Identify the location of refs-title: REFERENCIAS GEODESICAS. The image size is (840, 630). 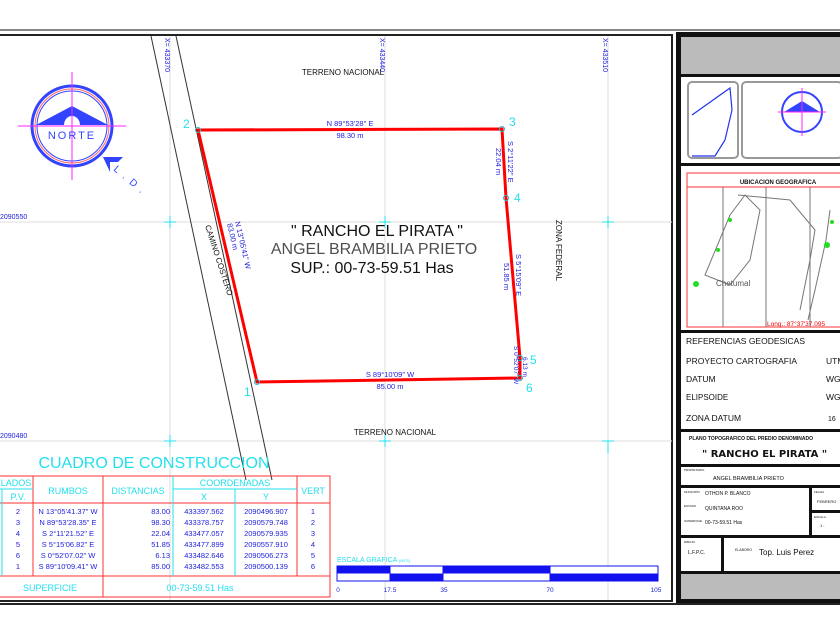
(745, 341).